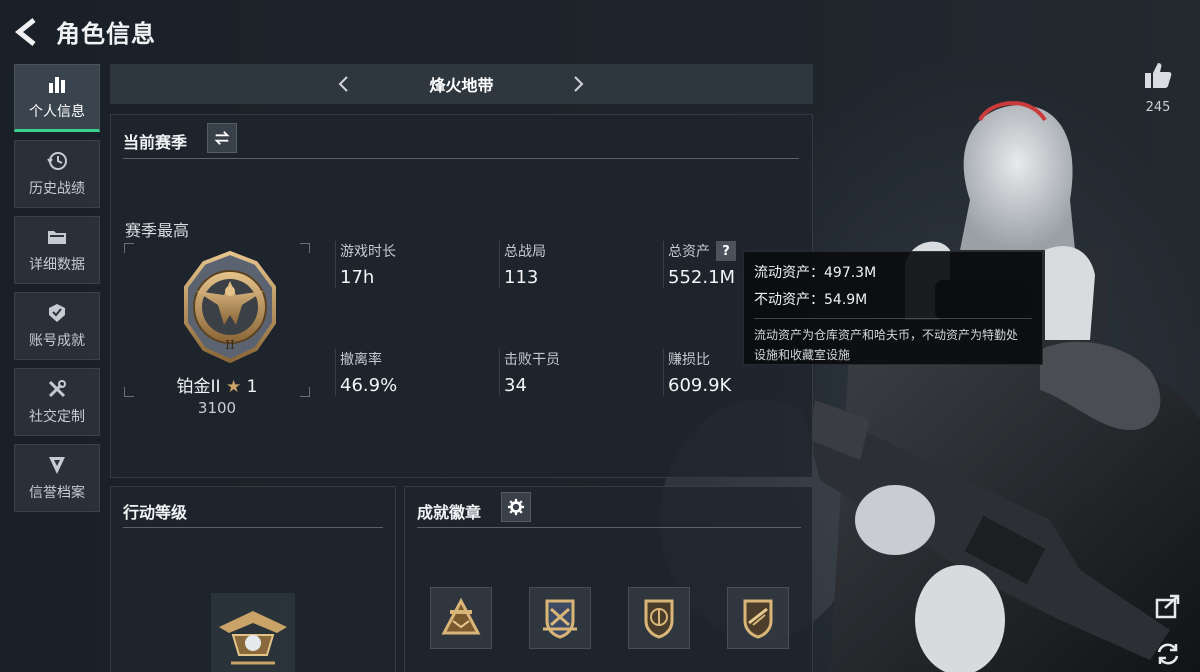 This screenshot has height=672, width=1200. I want to click on bar-chart-icon, so click(57, 85).